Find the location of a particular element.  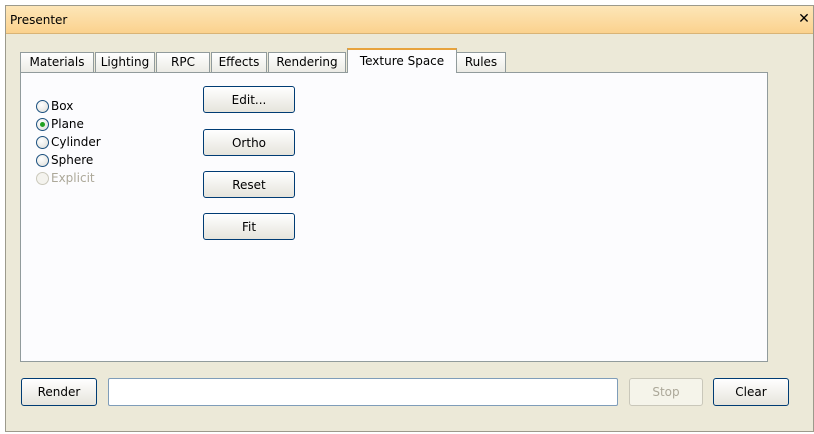

fit-button: Fit is located at coordinates (249, 226).